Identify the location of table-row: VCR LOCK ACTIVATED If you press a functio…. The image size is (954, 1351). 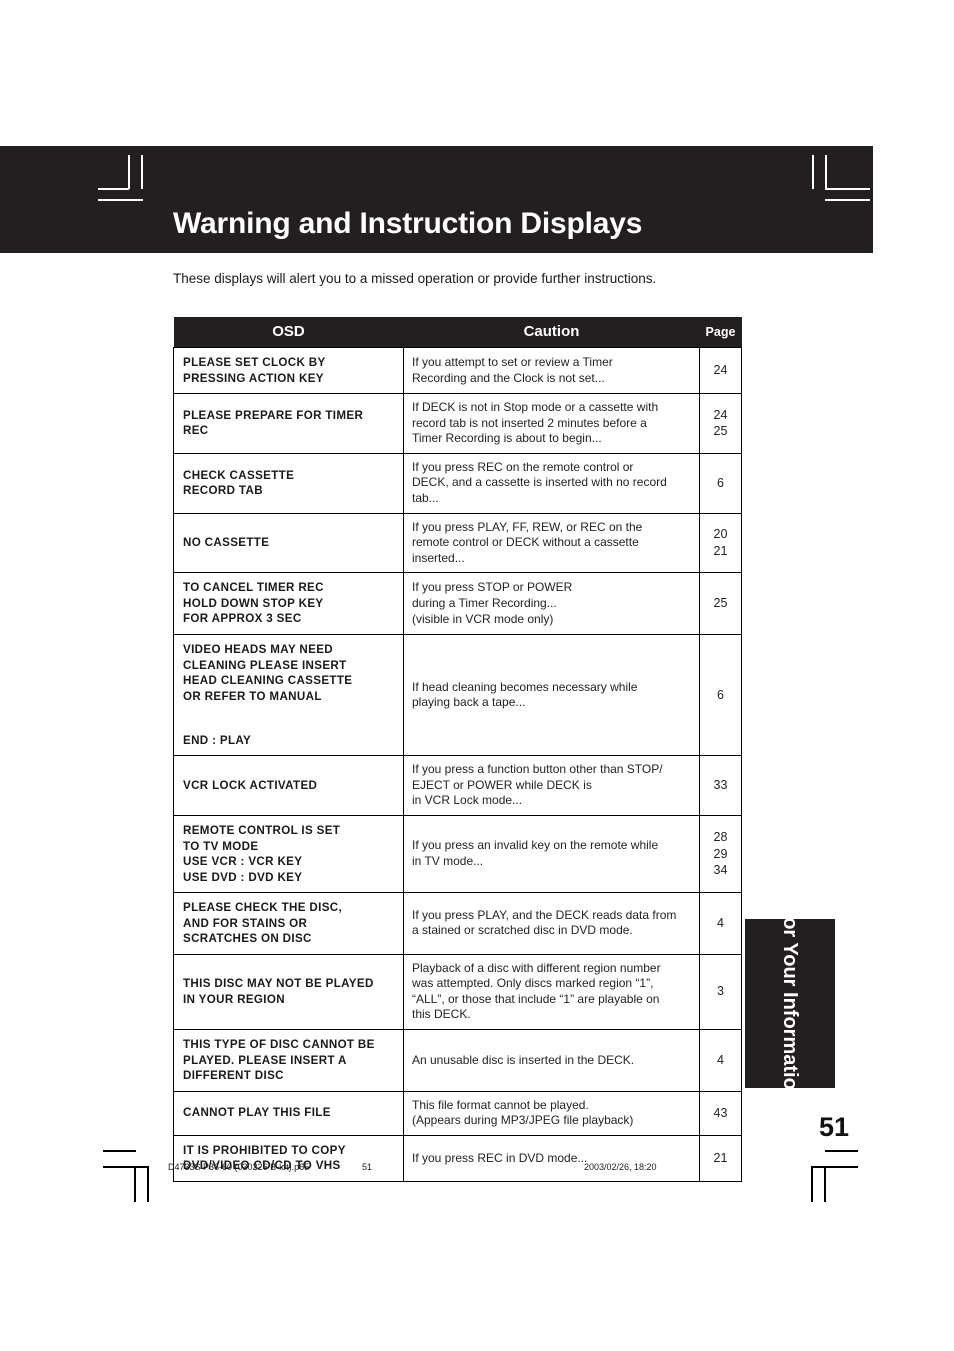
(457, 785).